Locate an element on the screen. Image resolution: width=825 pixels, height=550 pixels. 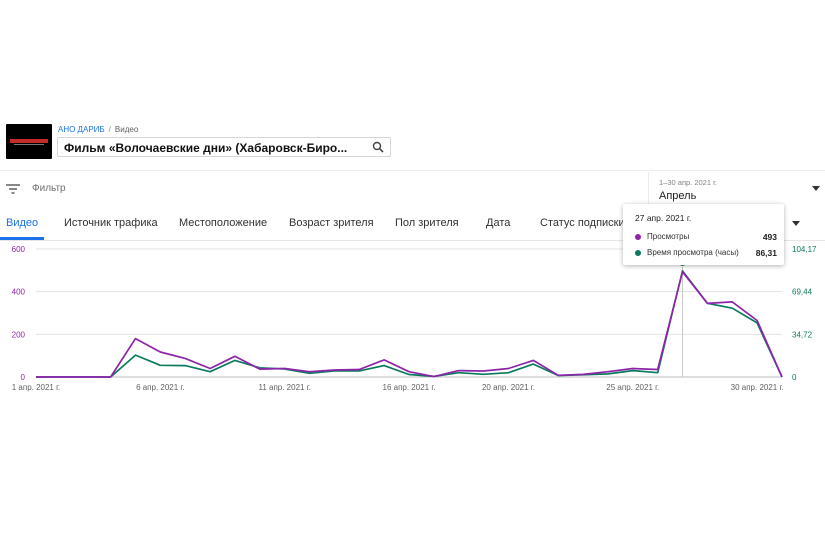
x-tick-label: 20 апр. 2021 г. is located at coordinates (508, 387).